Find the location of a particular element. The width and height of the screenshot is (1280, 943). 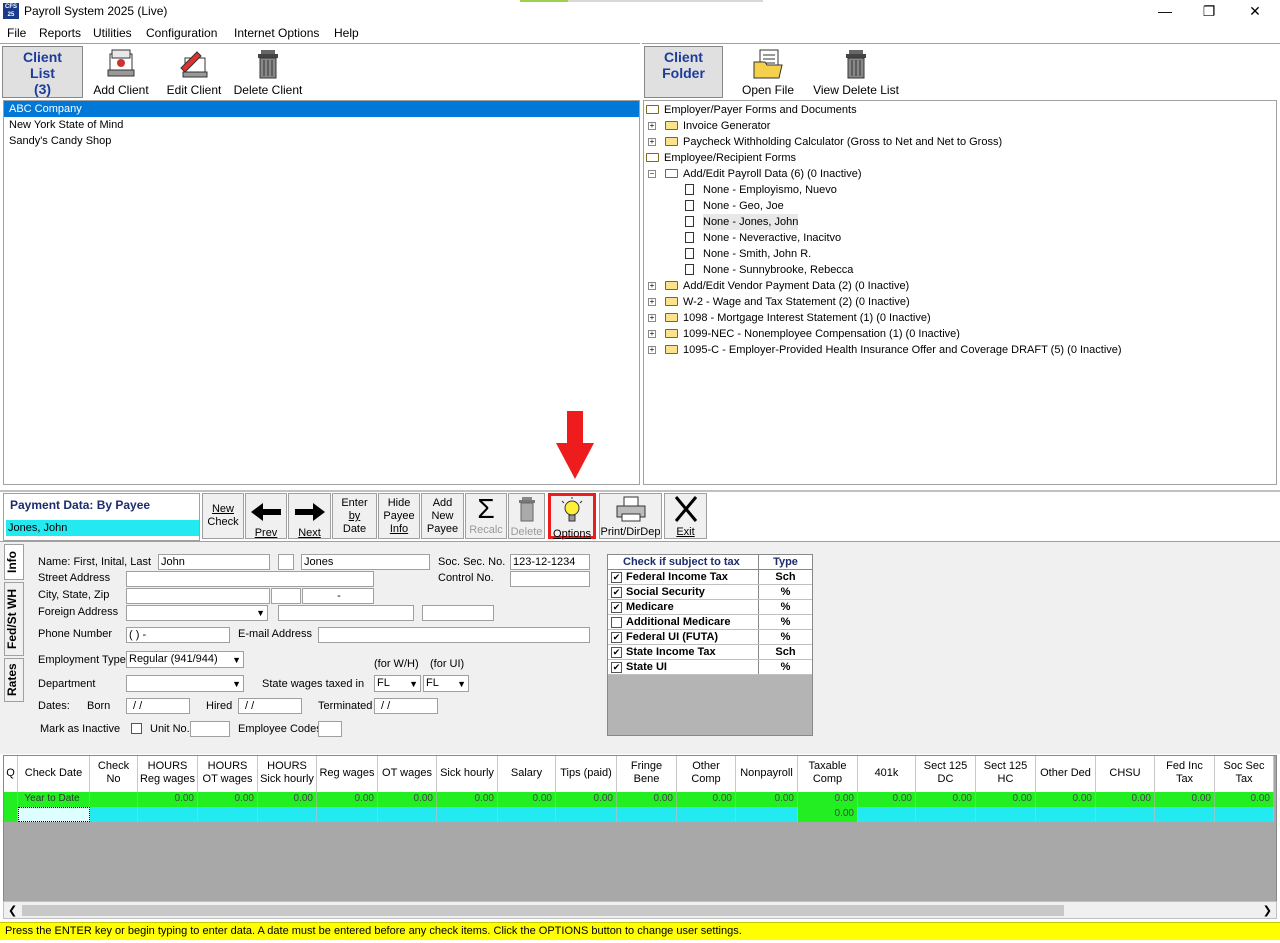

grid-column-header: OT wages is located at coordinates (407, 774).